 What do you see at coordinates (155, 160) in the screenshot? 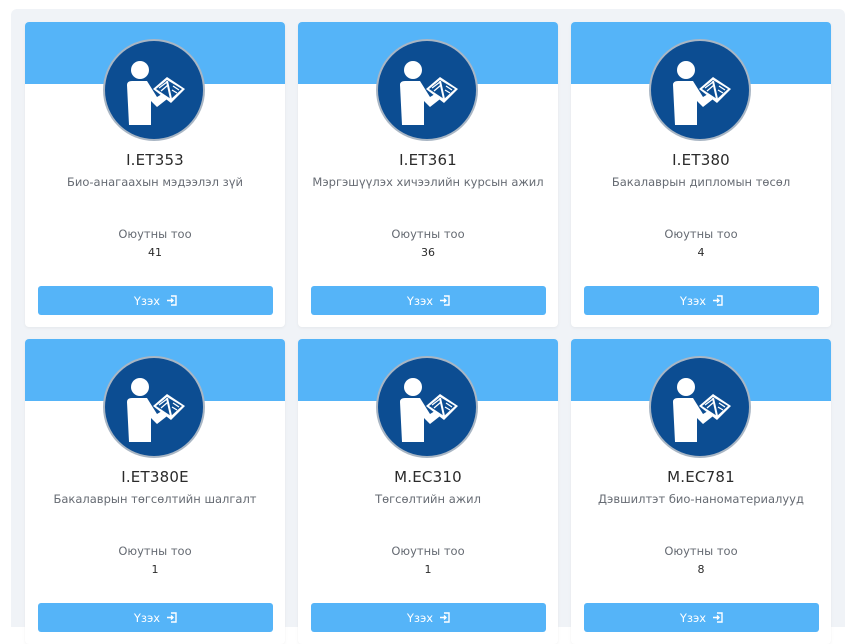
I see `course-code: I.ET353` at bounding box center [155, 160].